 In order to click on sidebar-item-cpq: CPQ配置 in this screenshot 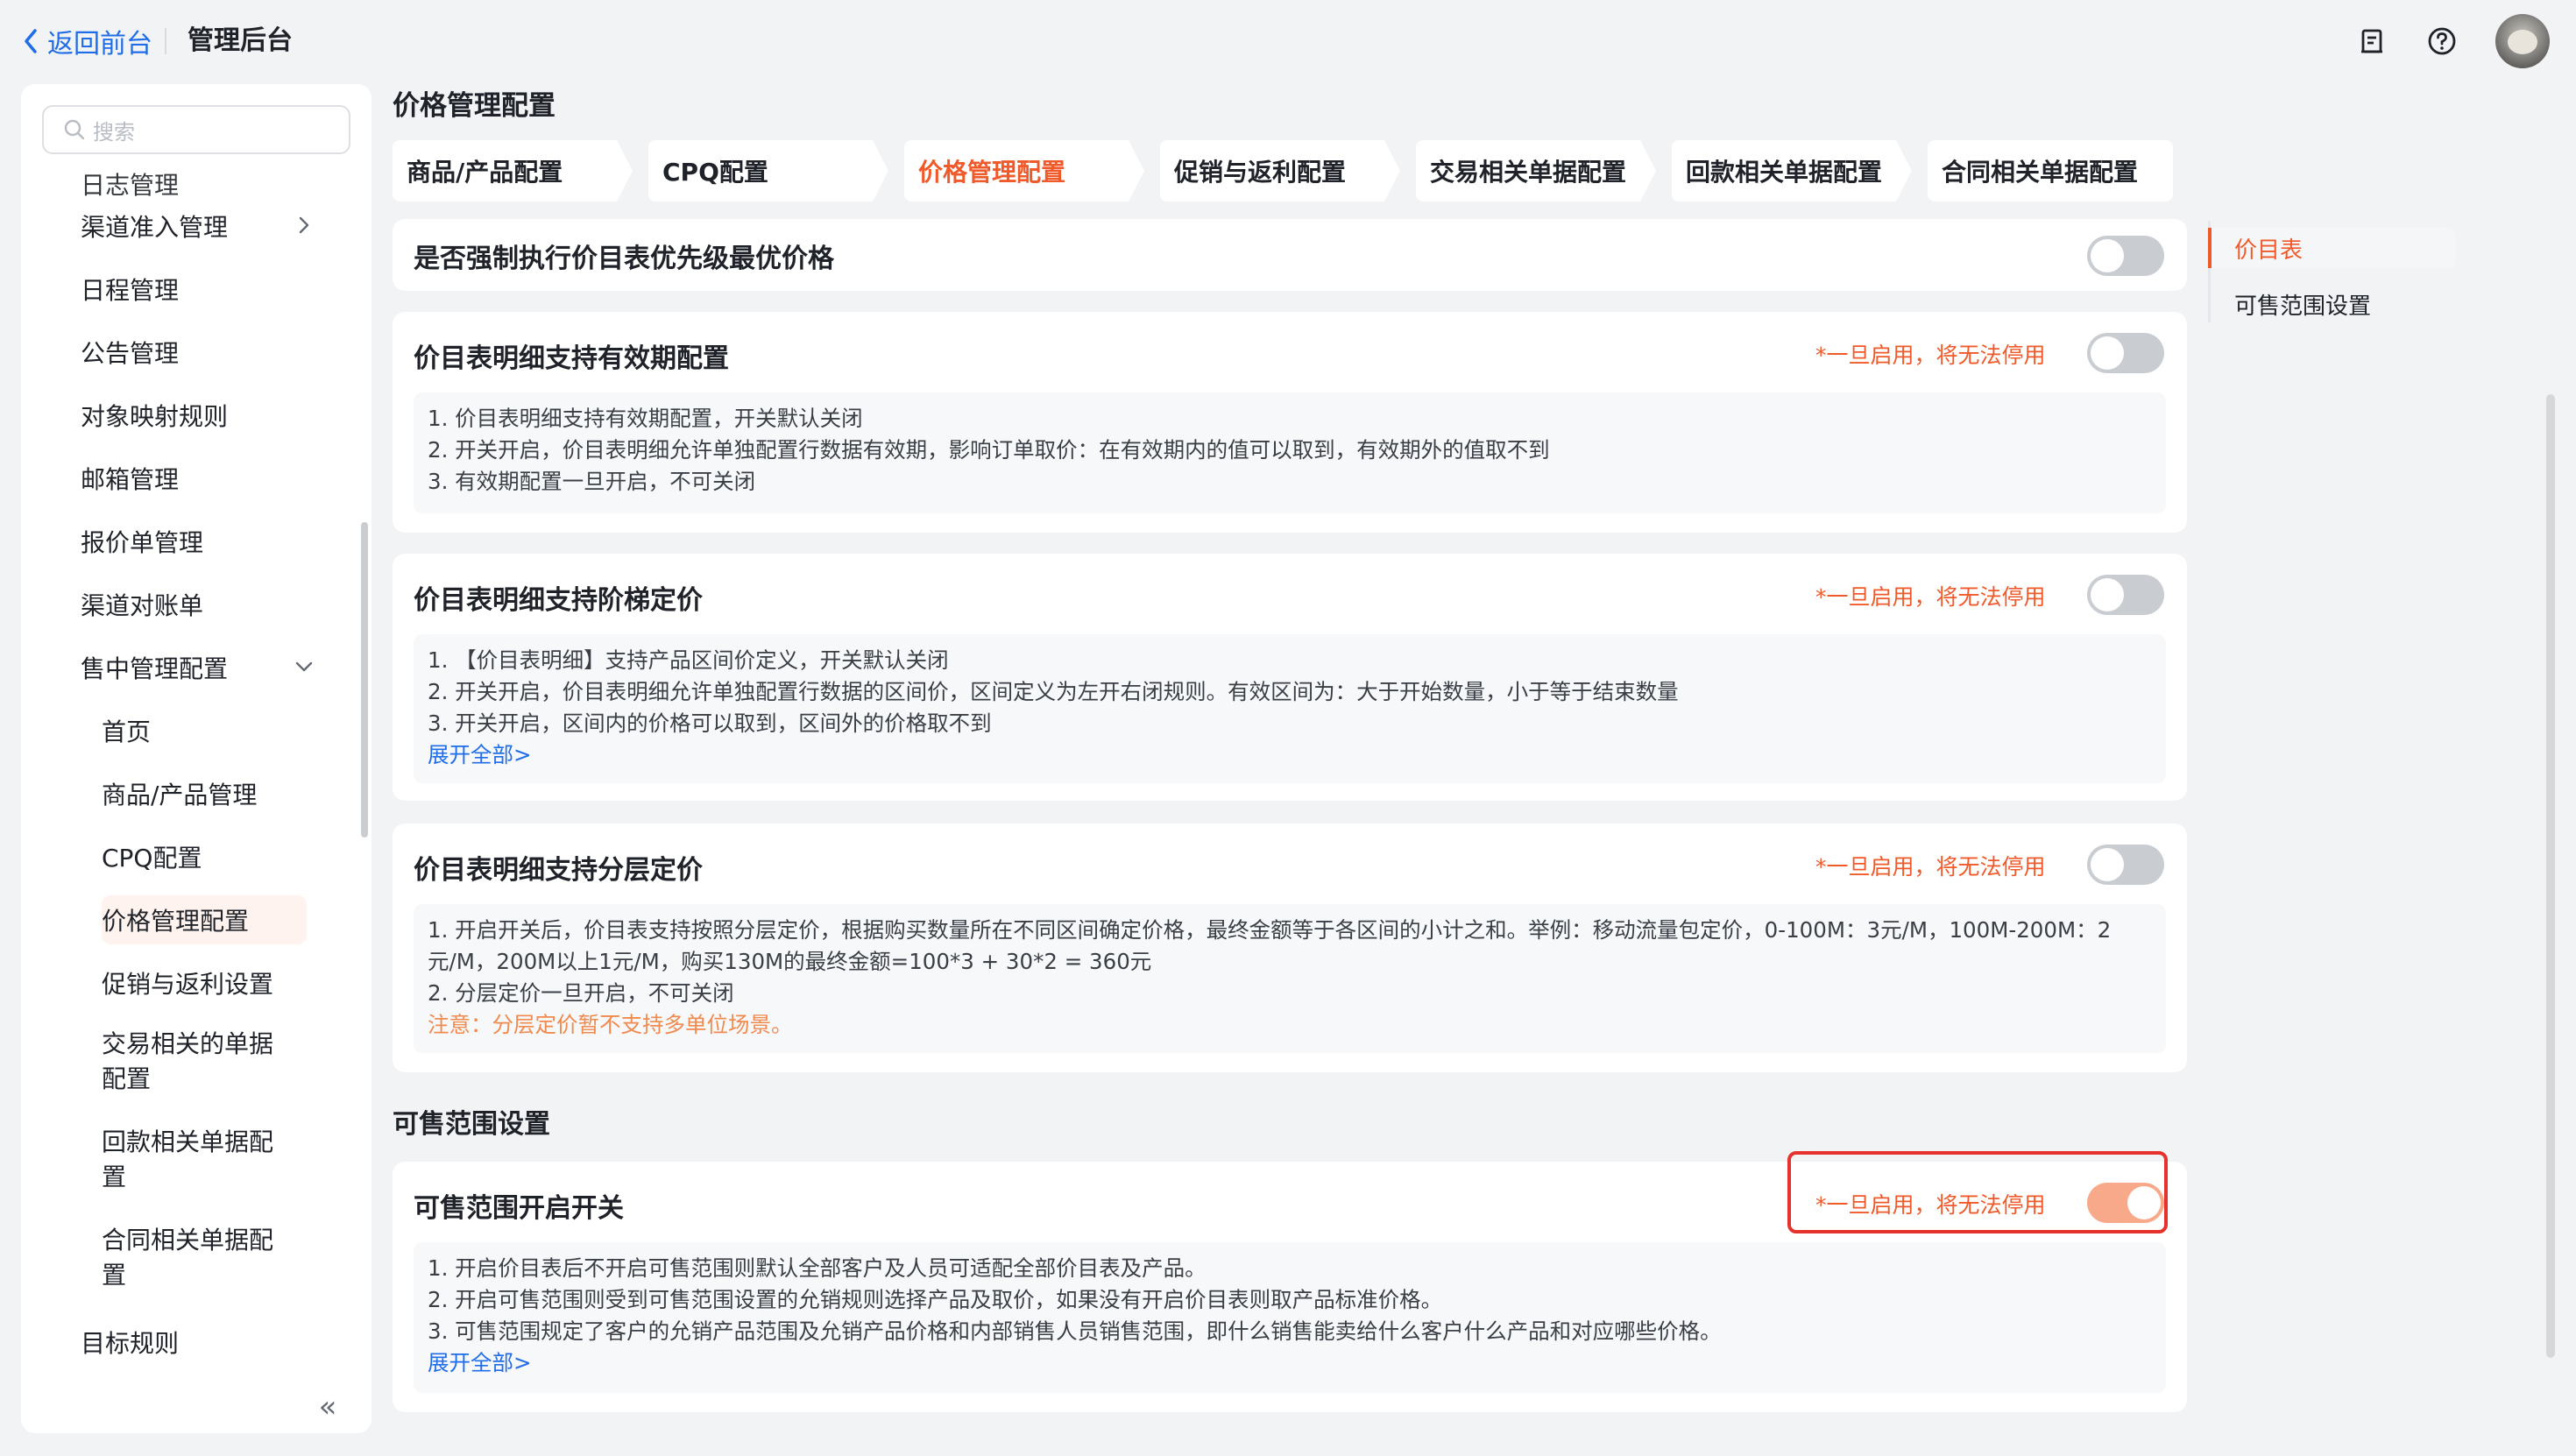, I will do `click(224, 856)`.